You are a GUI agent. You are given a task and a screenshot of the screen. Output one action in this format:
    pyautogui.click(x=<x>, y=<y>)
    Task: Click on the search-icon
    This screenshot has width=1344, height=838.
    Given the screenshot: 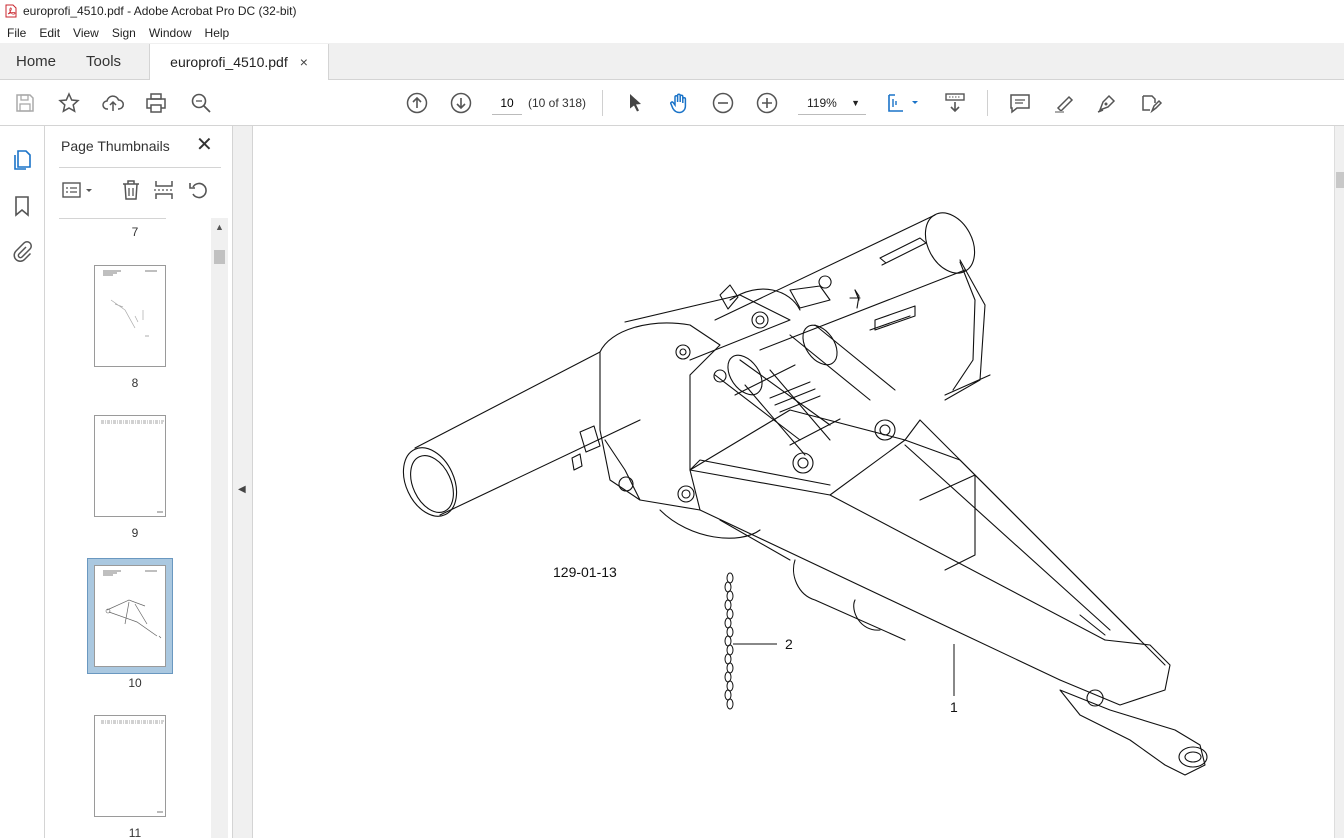 What is the action you would take?
    pyautogui.click(x=201, y=103)
    